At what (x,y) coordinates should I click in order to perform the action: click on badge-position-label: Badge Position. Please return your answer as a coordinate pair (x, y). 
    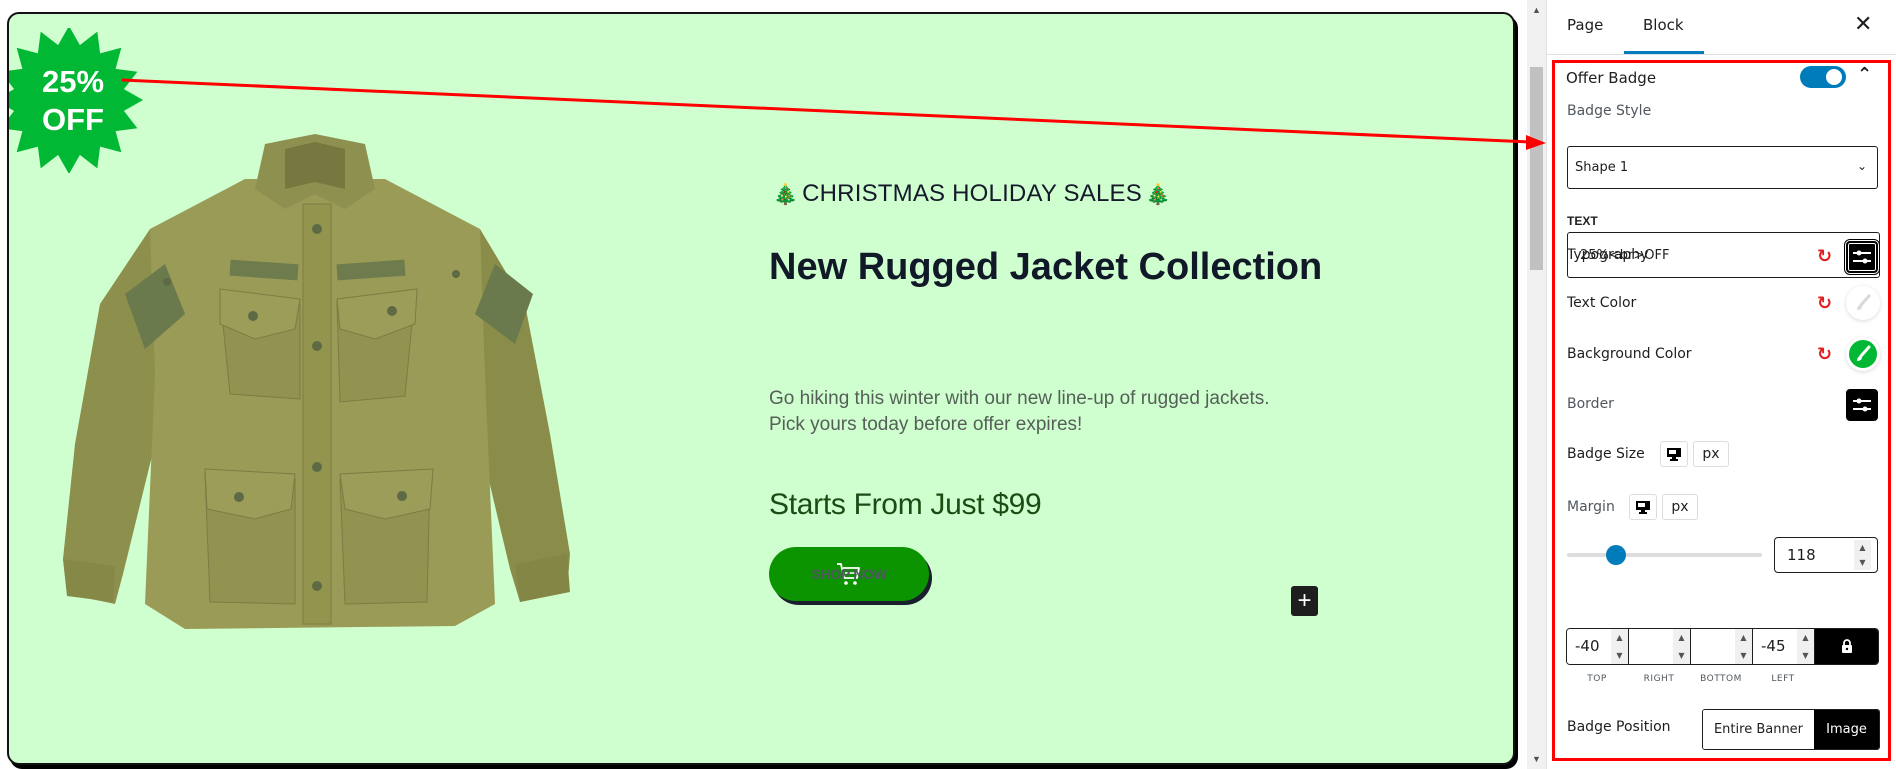
    Looking at the image, I should click on (1619, 727).